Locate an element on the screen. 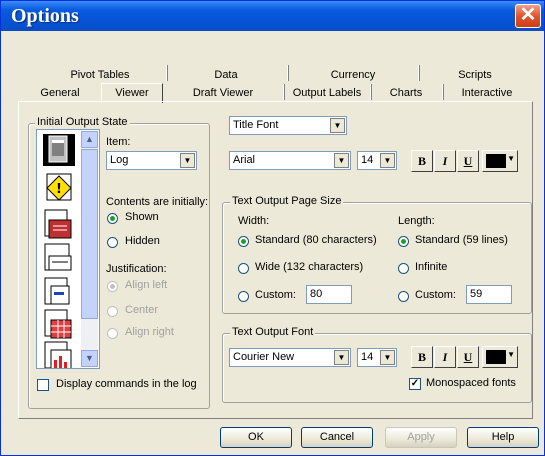  tab-data: Data is located at coordinates (226, 75).